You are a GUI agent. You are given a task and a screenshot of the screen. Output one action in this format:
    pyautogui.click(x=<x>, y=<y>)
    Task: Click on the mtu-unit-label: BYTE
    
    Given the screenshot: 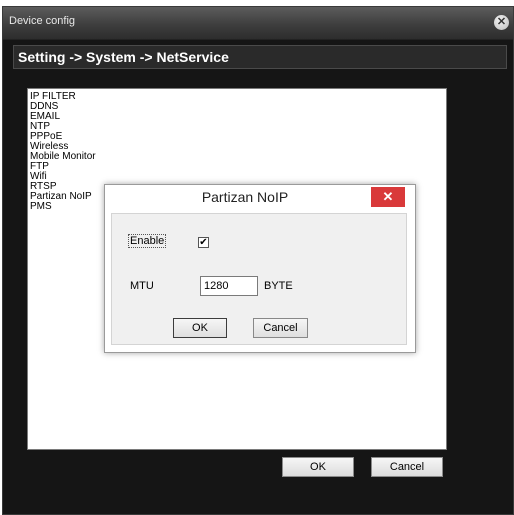 What is the action you would take?
    pyautogui.click(x=278, y=286)
    